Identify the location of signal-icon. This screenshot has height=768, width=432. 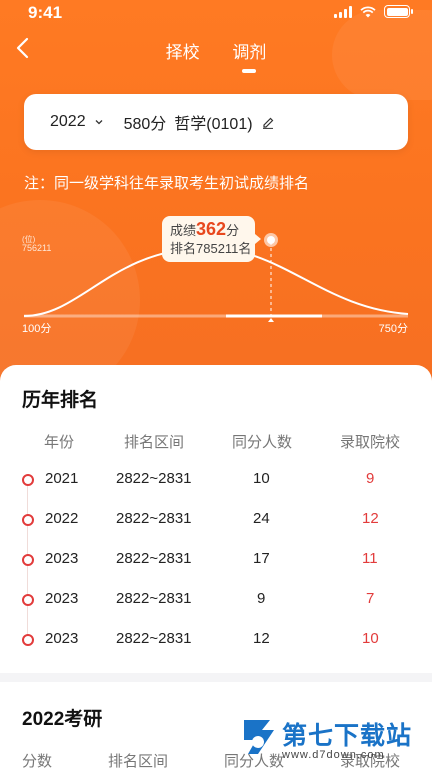
(343, 11).